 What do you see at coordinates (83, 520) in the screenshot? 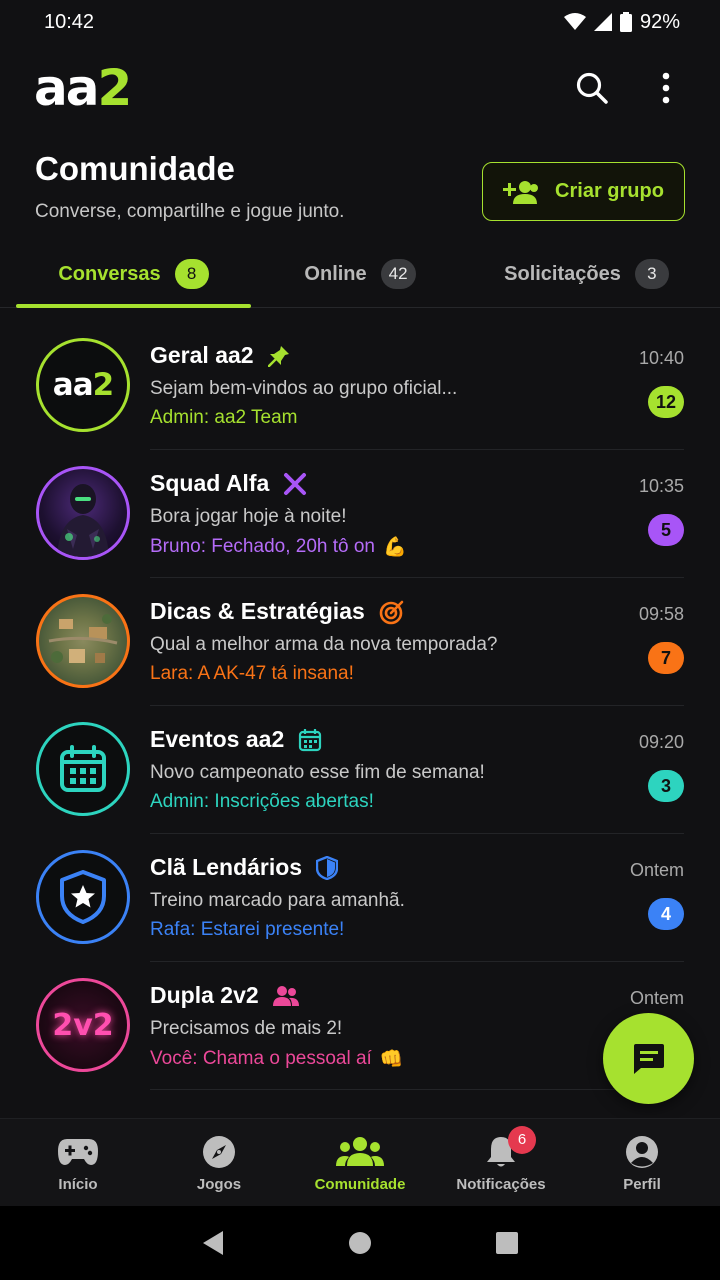
I see `soldier-avatar-image` at bounding box center [83, 520].